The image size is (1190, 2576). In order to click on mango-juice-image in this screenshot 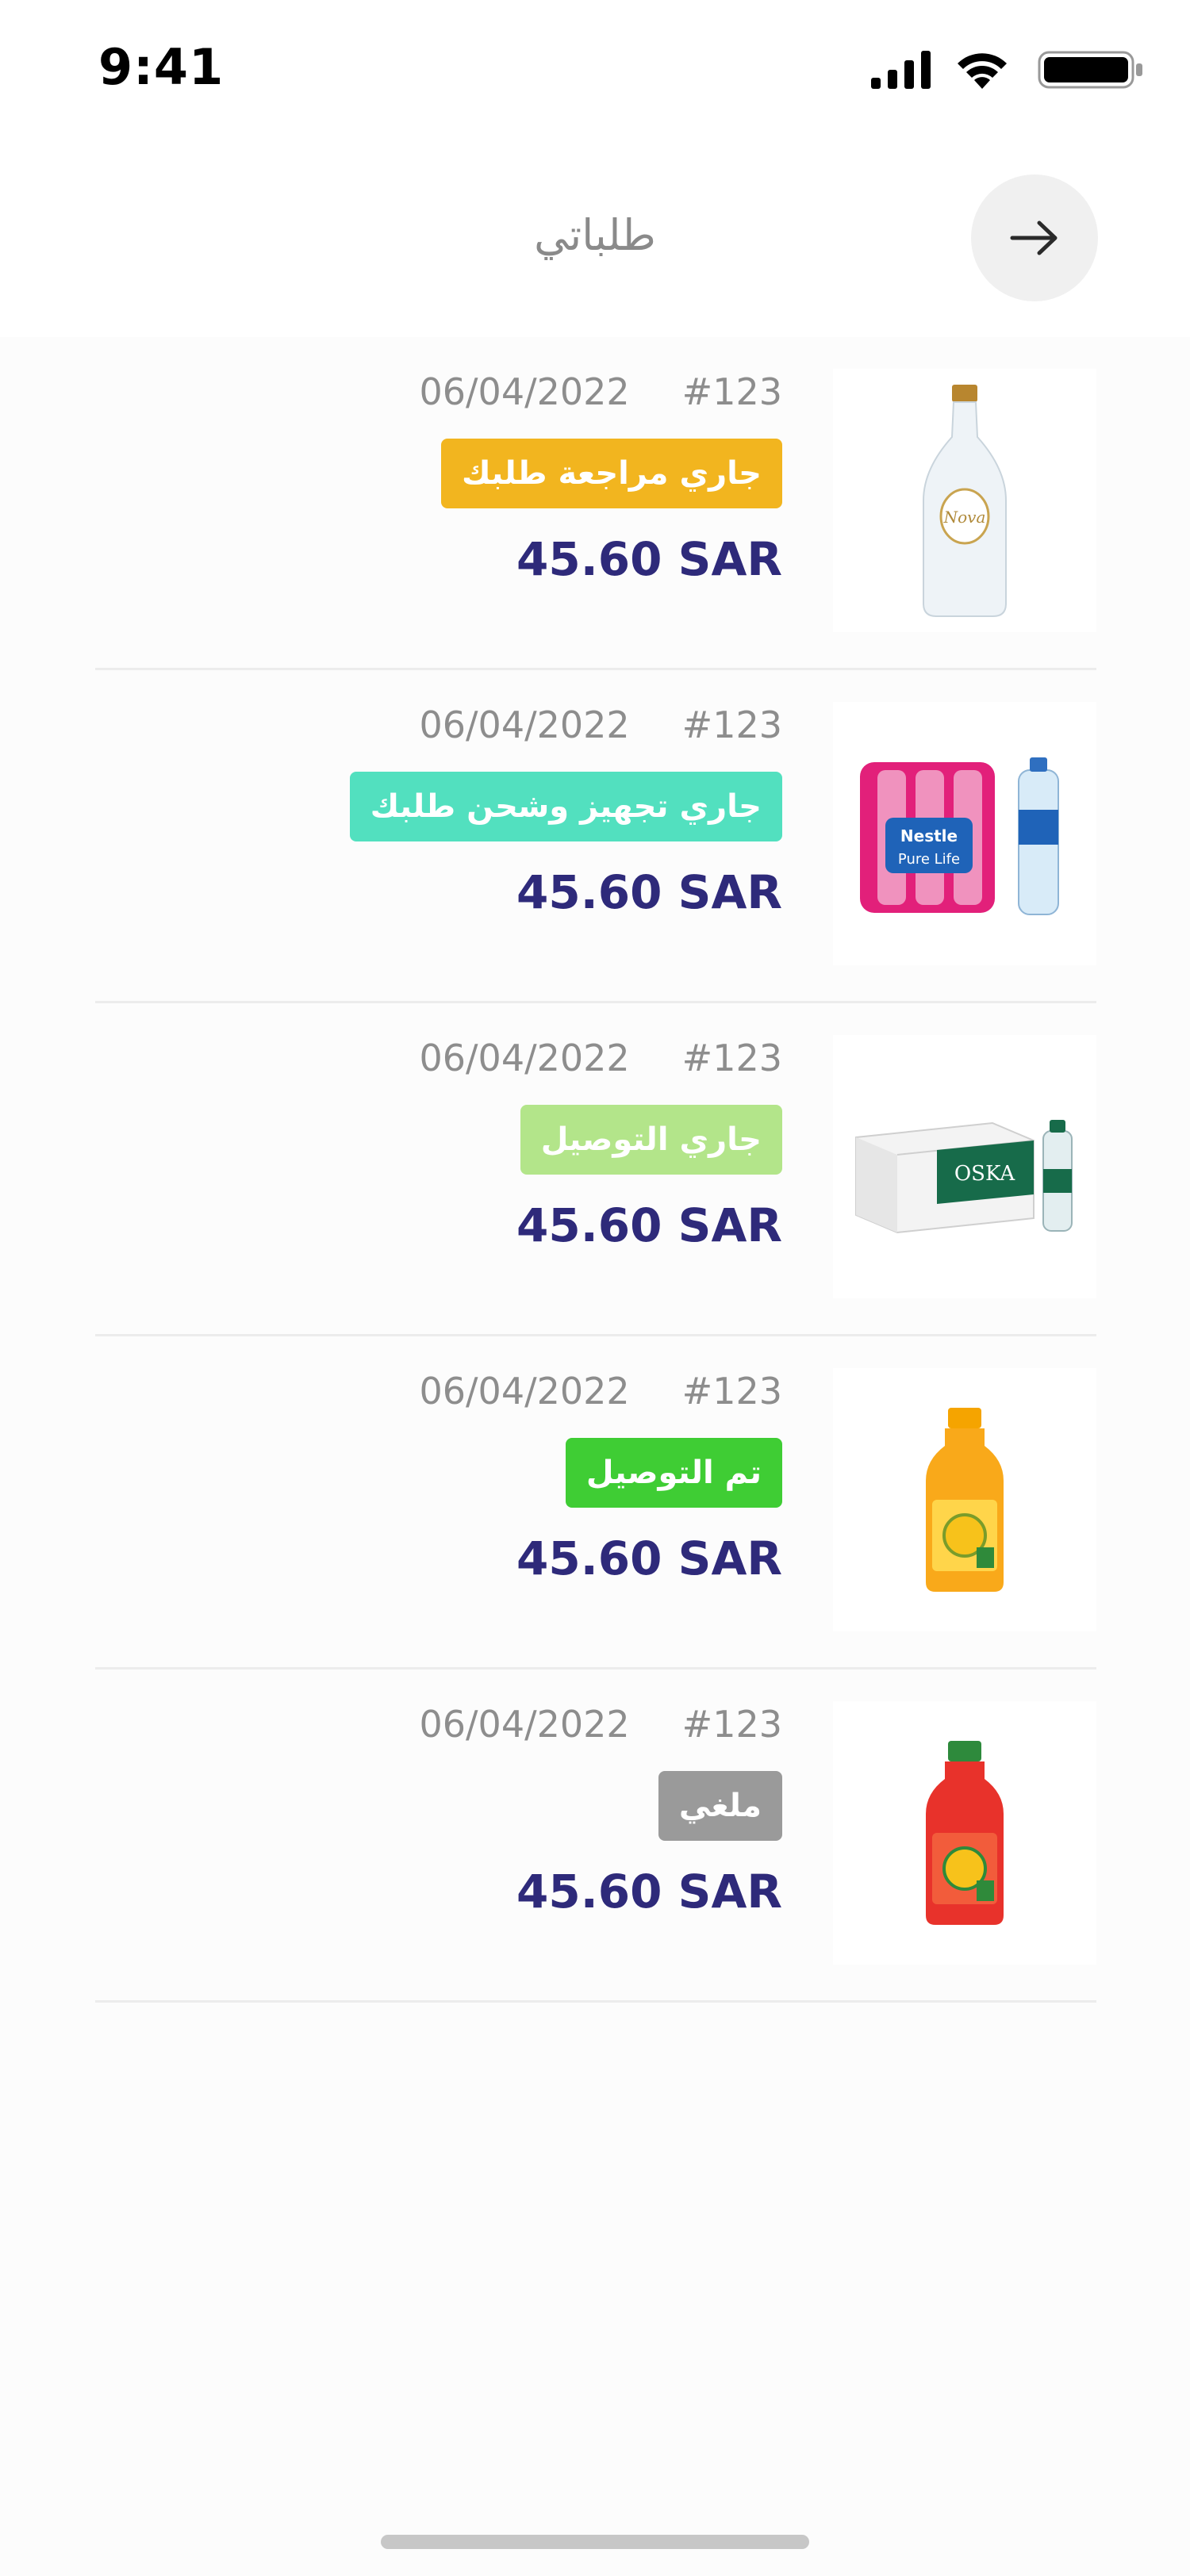, I will do `click(965, 1500)`.